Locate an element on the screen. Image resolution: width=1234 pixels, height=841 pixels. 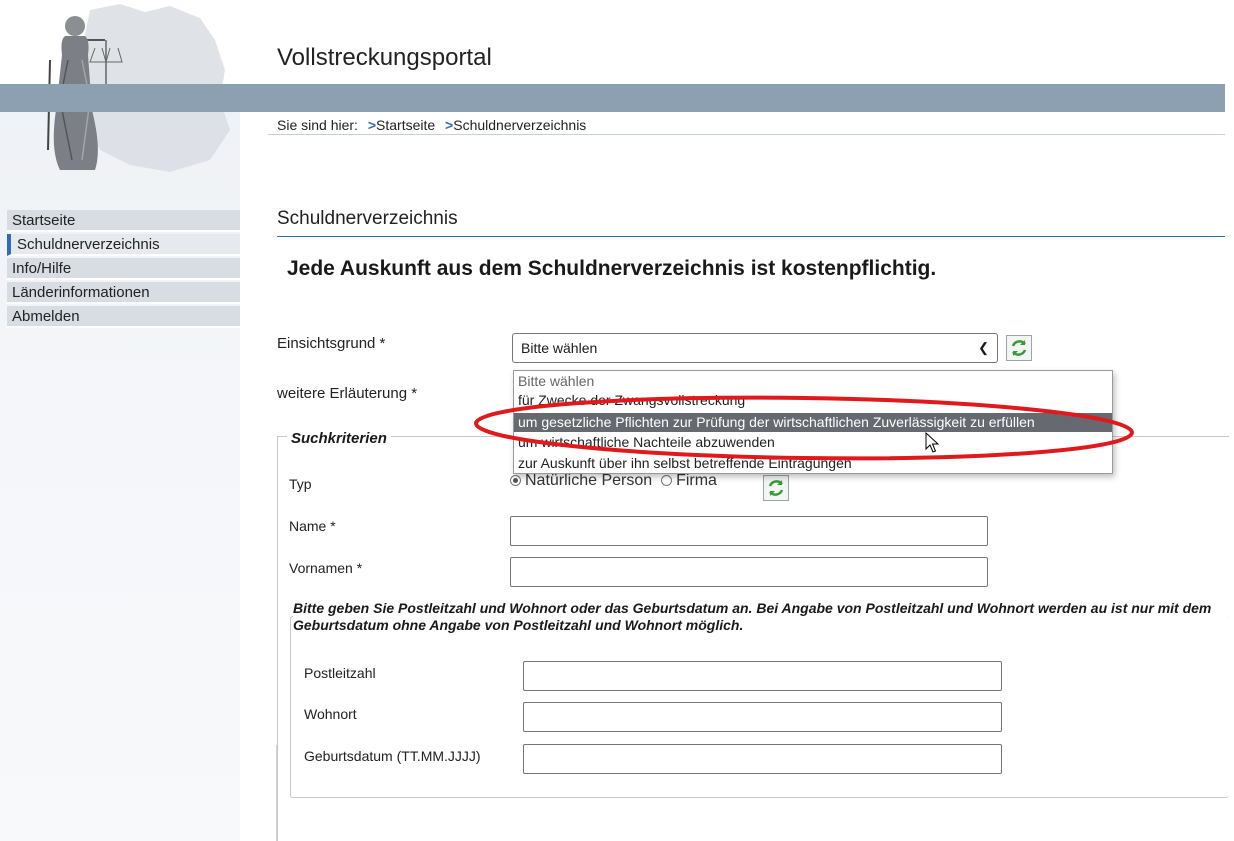
refresh-reason-button is located at coordinates (1019, 348).